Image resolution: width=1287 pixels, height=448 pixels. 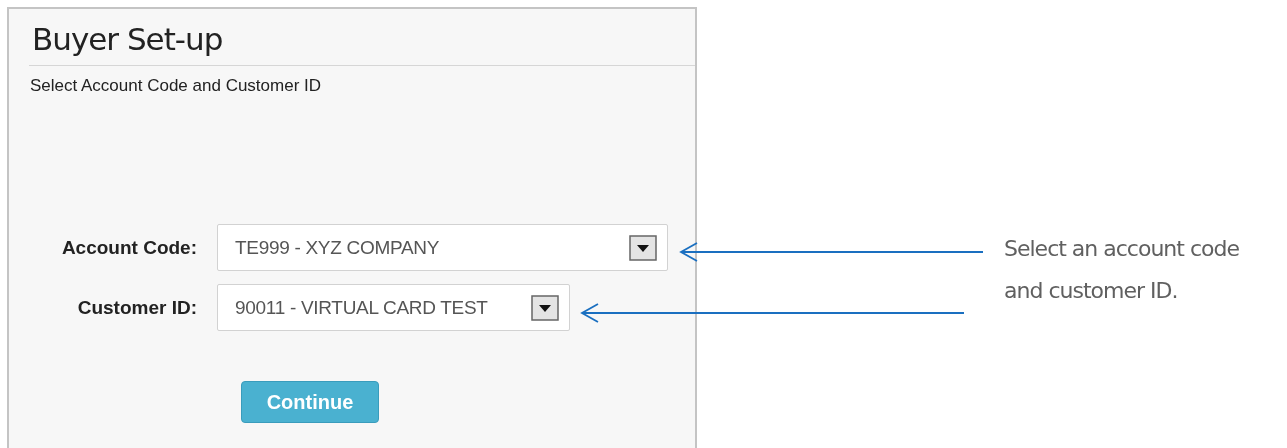 I want to click on dropdown-field: 90011 - VIRTUAL CARD TEST, so click(x=393, y=307).